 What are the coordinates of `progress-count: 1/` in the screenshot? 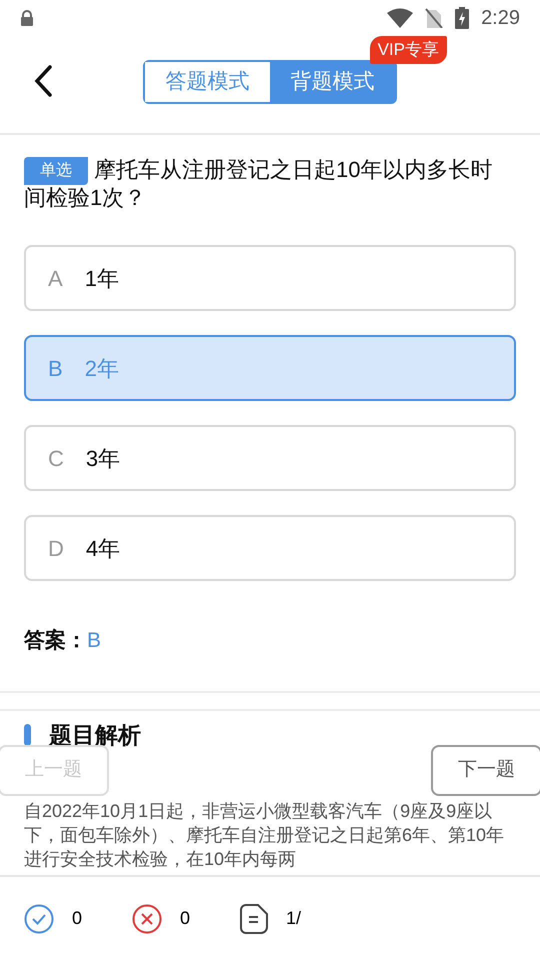 It's located at (294, 918).